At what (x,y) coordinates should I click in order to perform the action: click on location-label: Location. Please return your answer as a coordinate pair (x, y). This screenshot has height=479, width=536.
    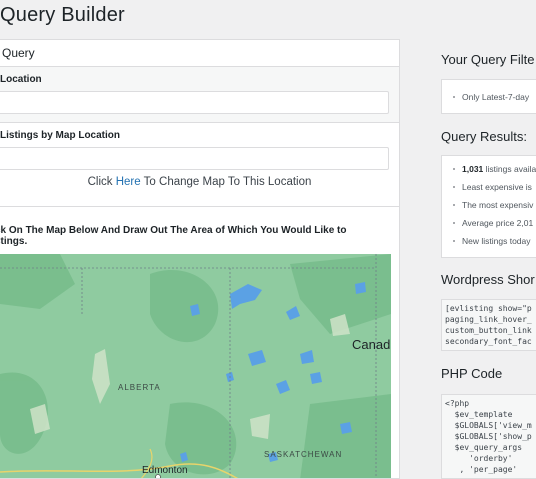
    Looking at the image, I should click on (21, 79).